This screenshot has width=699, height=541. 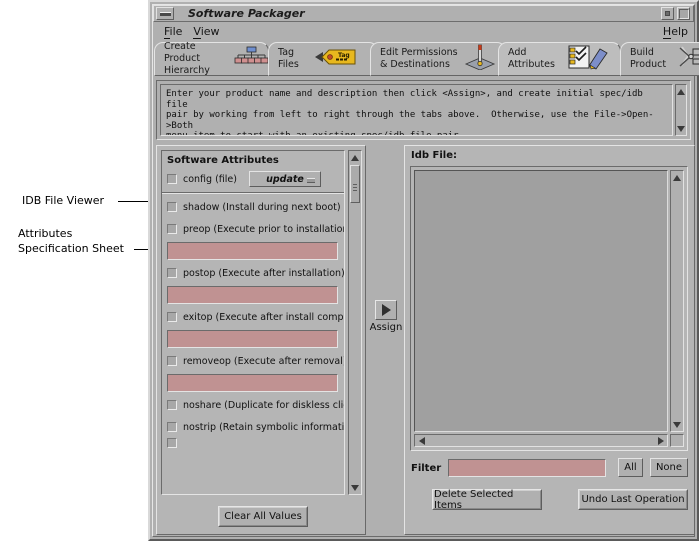 I want to click on checkbox-nostrip, so click(x=172, y=427).